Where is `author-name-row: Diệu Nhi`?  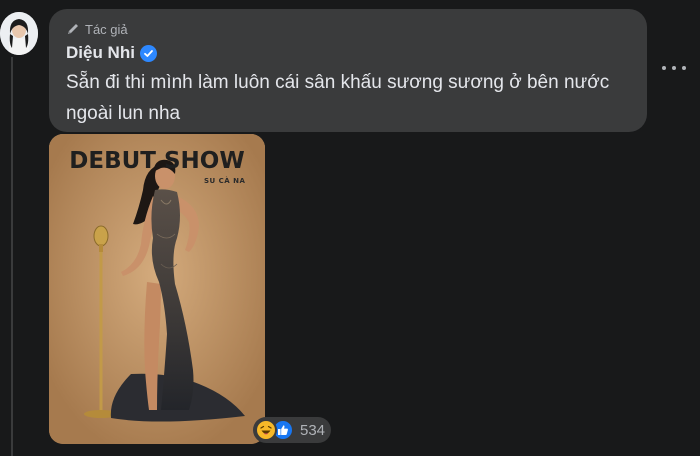
author-name-row: Diệu Nhi is located at coordinates (111, 53).